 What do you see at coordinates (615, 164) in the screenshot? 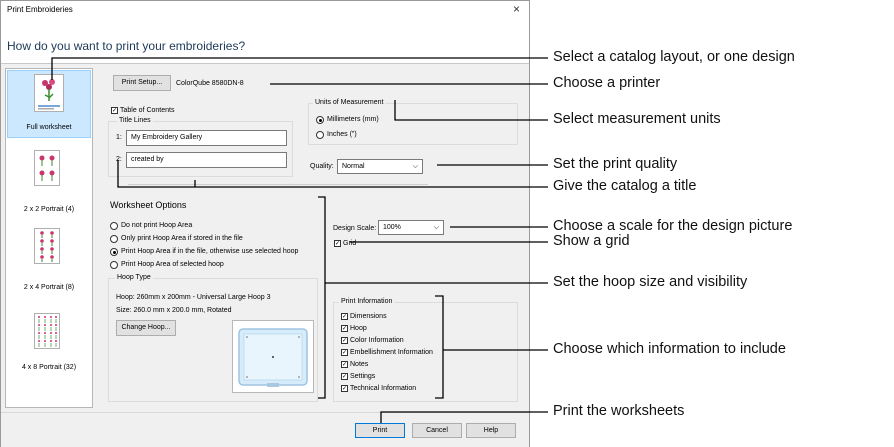
I see `callout-quality: Set the print quality` at bounding box center [615, 164].